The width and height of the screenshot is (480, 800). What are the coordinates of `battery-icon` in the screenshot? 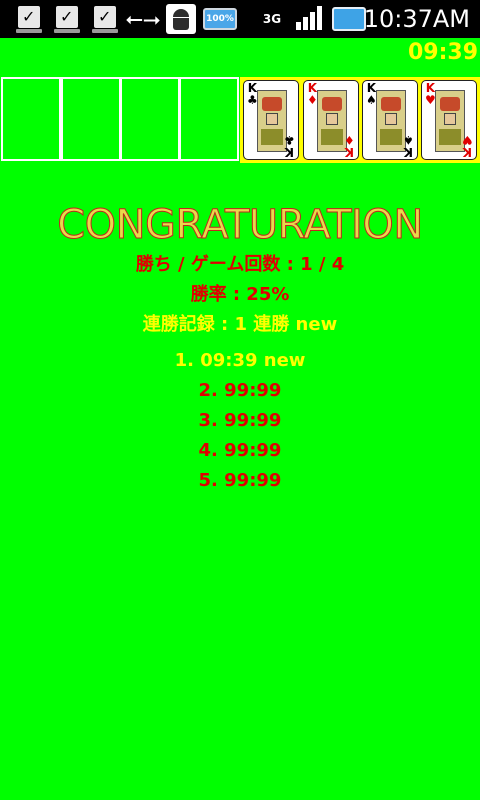 It's located at (349, 19).